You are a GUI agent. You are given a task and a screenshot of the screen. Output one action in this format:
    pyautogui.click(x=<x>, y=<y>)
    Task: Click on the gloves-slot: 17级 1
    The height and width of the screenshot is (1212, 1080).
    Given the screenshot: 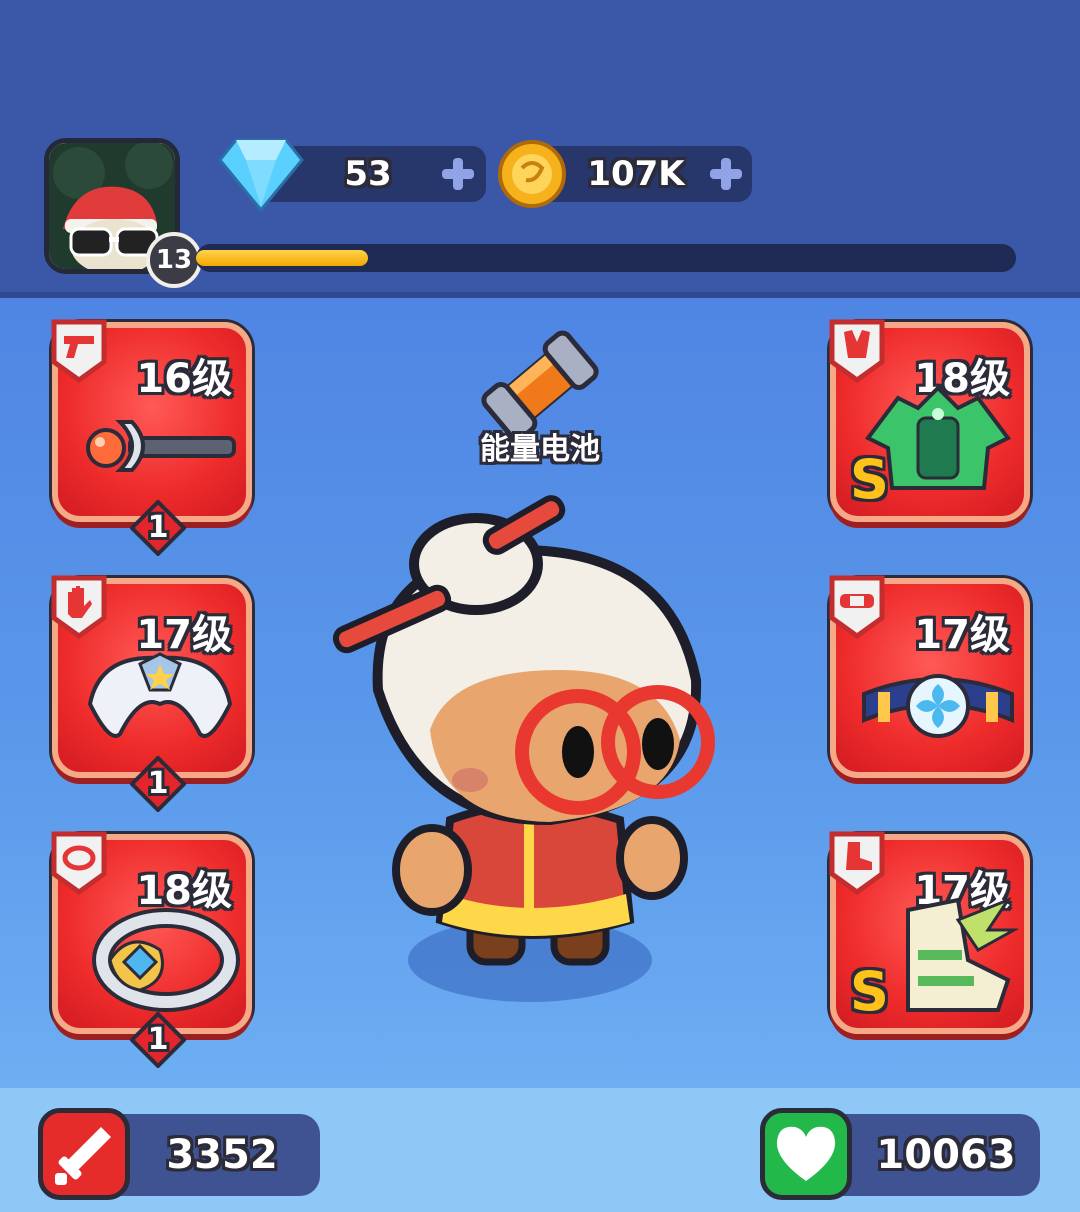 What is the action you would take?
    pyautogui.click(x=151, y=694)
    